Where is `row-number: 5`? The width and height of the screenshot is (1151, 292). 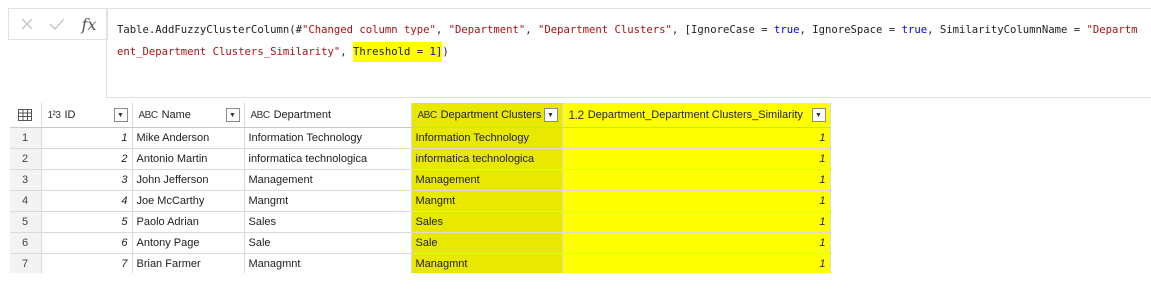
row-number: 5 is located at coordinates (26, 222).